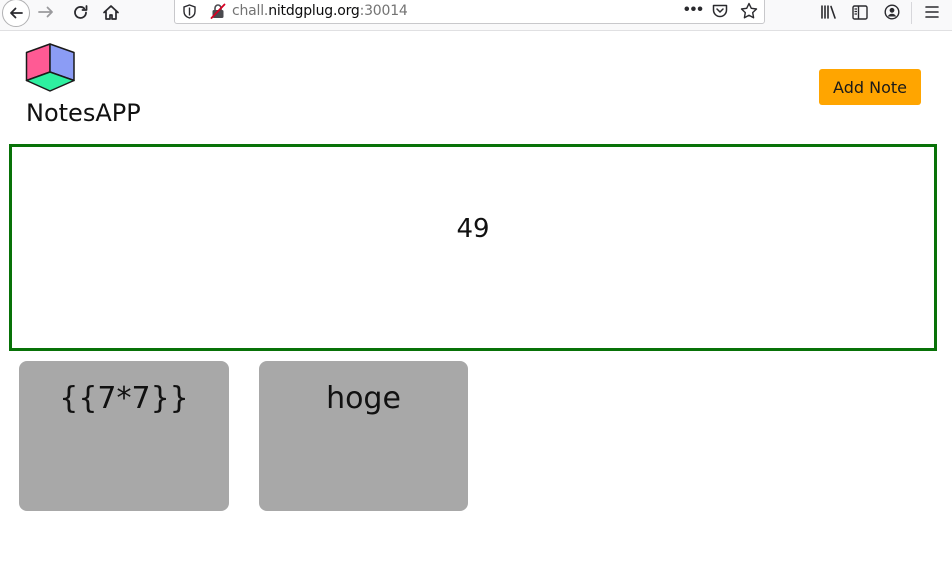 This screenshot has height=562, width=952. I want to click on toolbar-separator, so click(911, 13).